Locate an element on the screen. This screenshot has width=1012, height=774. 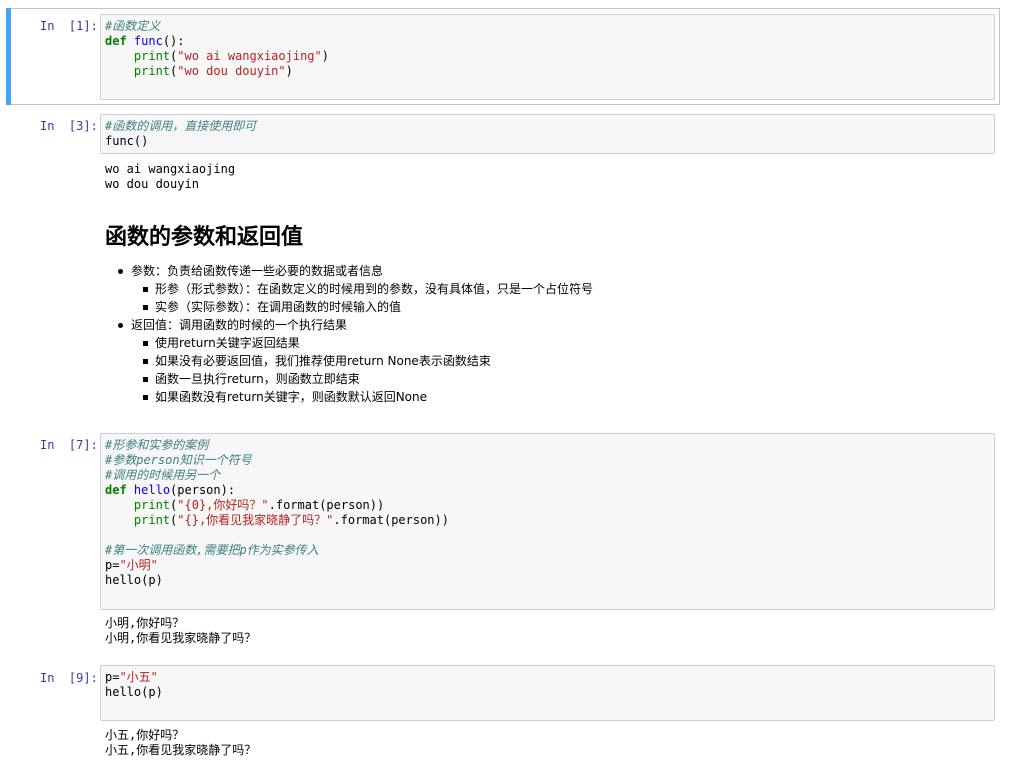
code-function-name: hello is located at coordinates (152, 490).